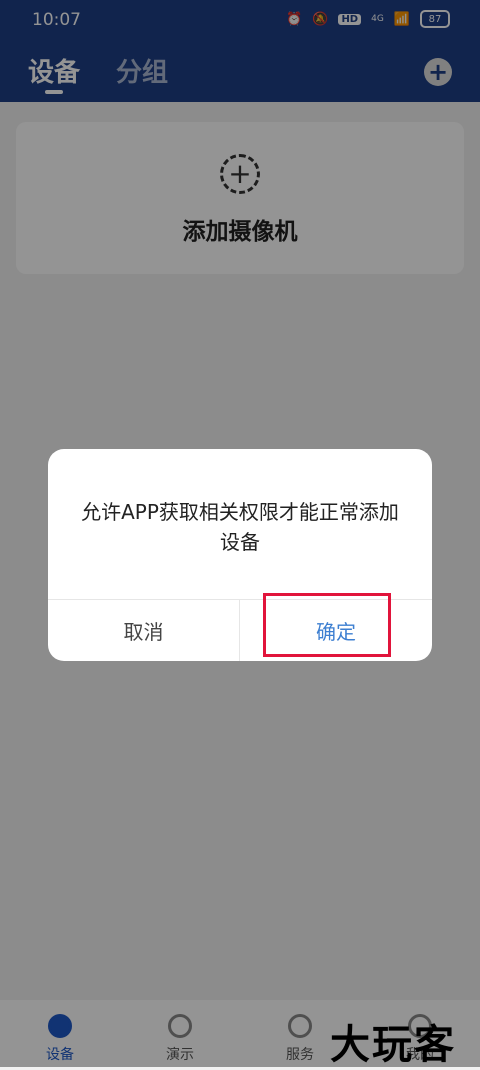  I want to click on watermark: 大玩客, so click(393, 1045).